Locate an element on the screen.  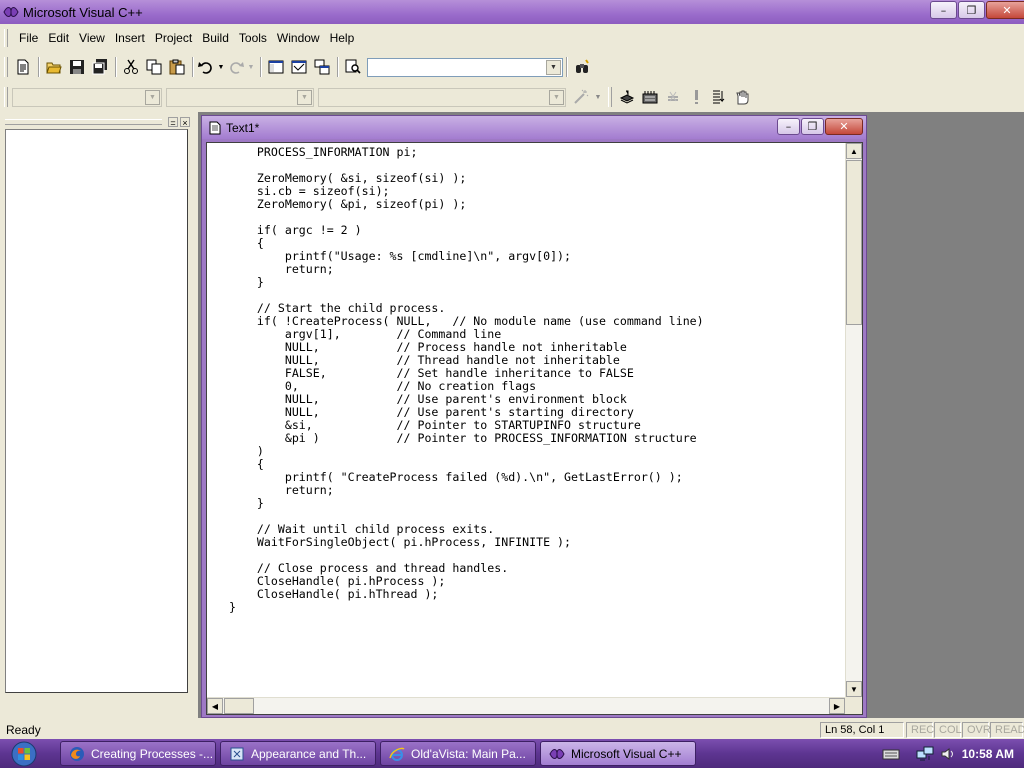
menu-help: Help is located at coordinates (342, 38).